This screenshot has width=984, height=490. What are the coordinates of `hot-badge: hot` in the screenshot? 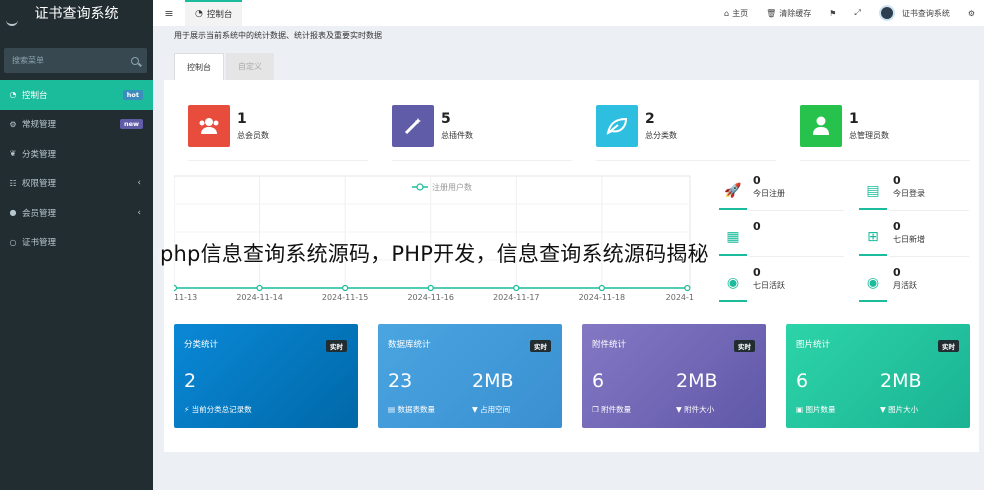 It's located at (132, 94).